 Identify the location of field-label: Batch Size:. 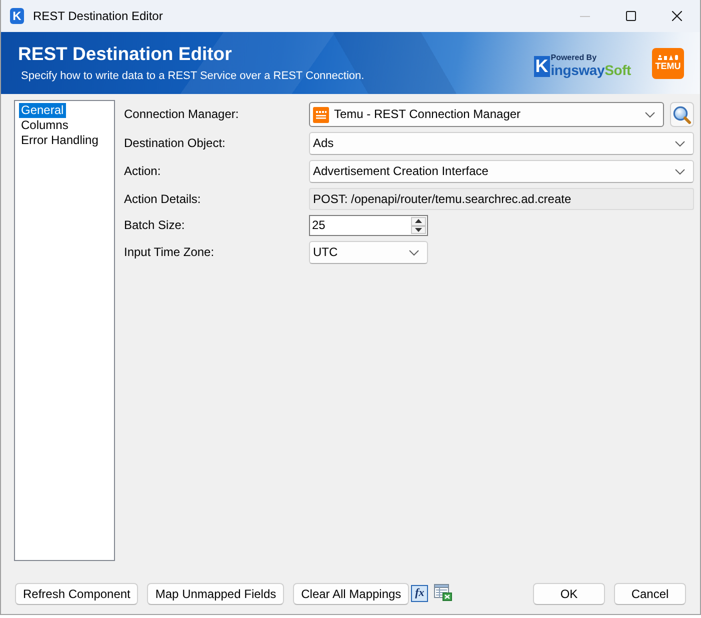
(155, 225).